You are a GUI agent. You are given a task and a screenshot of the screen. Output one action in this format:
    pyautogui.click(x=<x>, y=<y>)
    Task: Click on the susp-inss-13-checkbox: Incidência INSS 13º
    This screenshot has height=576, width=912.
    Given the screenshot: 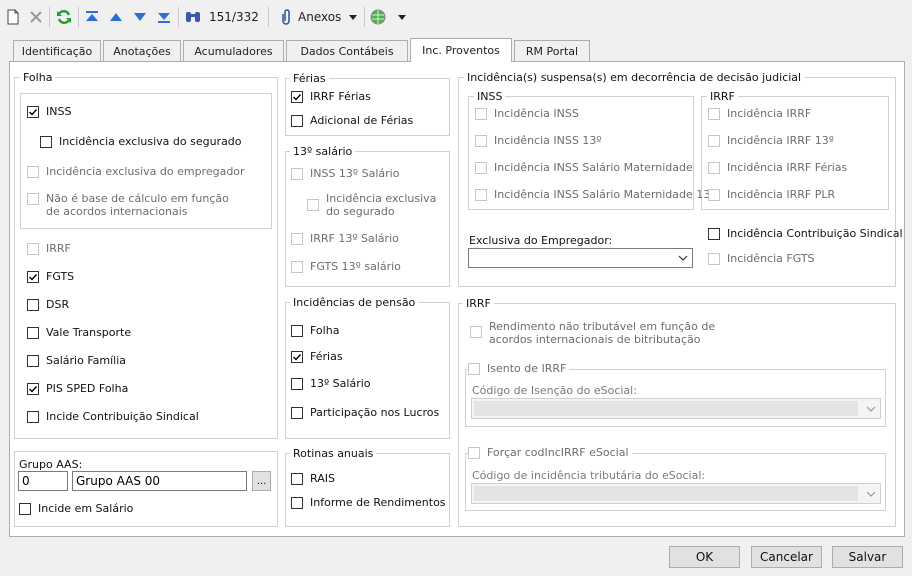 What is the action you would take?
    pyautogui.click(x=538, y=140)
    